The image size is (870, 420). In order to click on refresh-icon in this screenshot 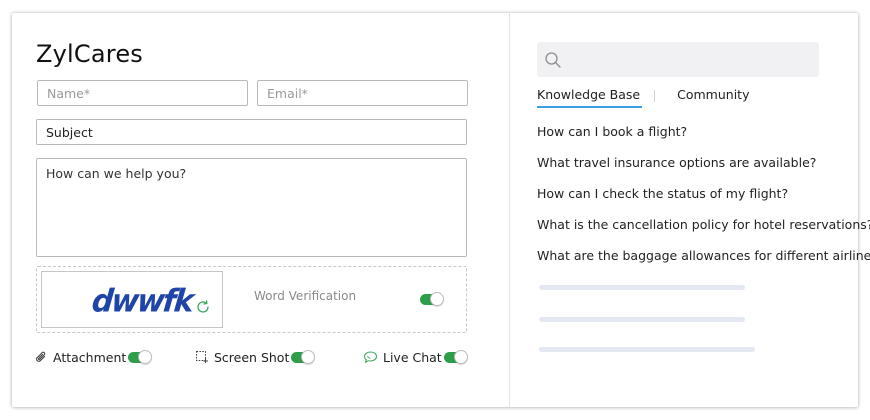, I will do `click(203, 307)`.